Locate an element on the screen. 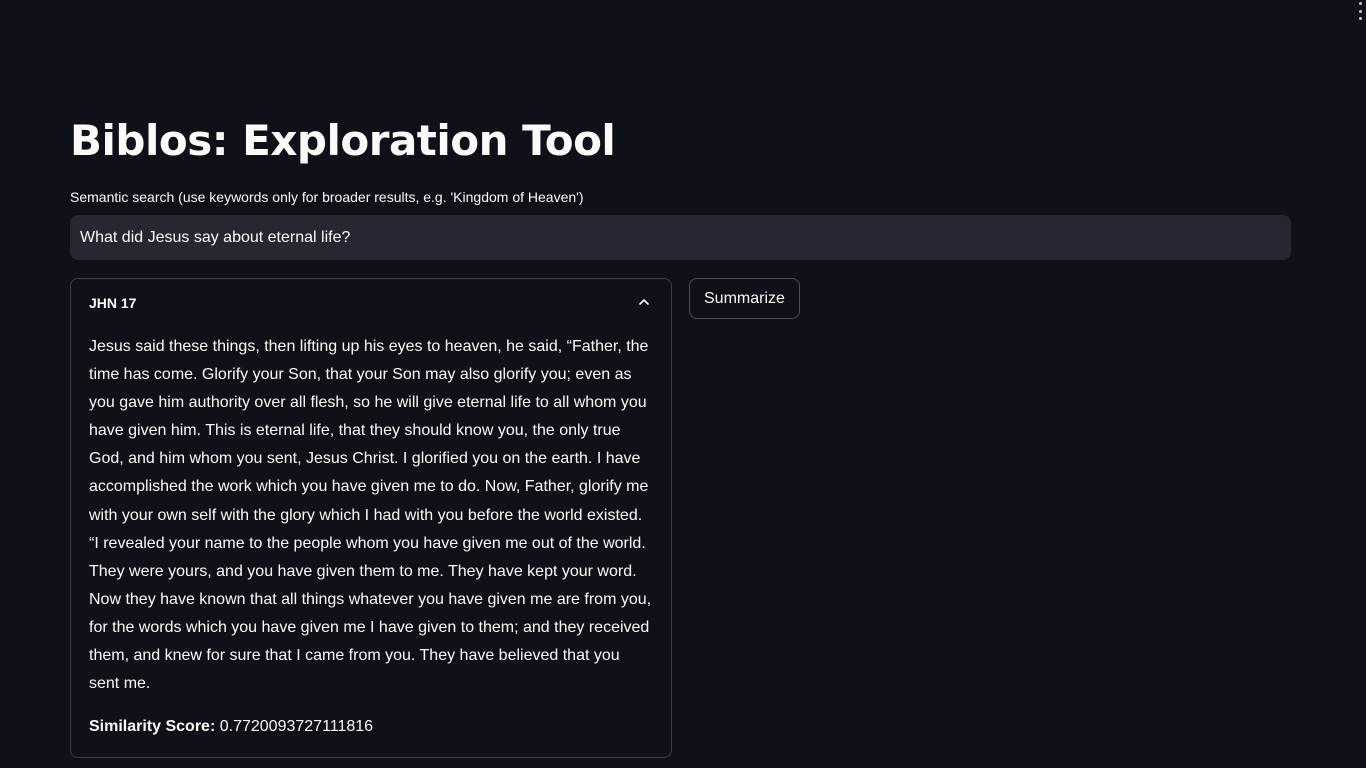 The image size is (1366, 768). page-title: Biblos: Exploration Tool is located at coordinates (343, 140).